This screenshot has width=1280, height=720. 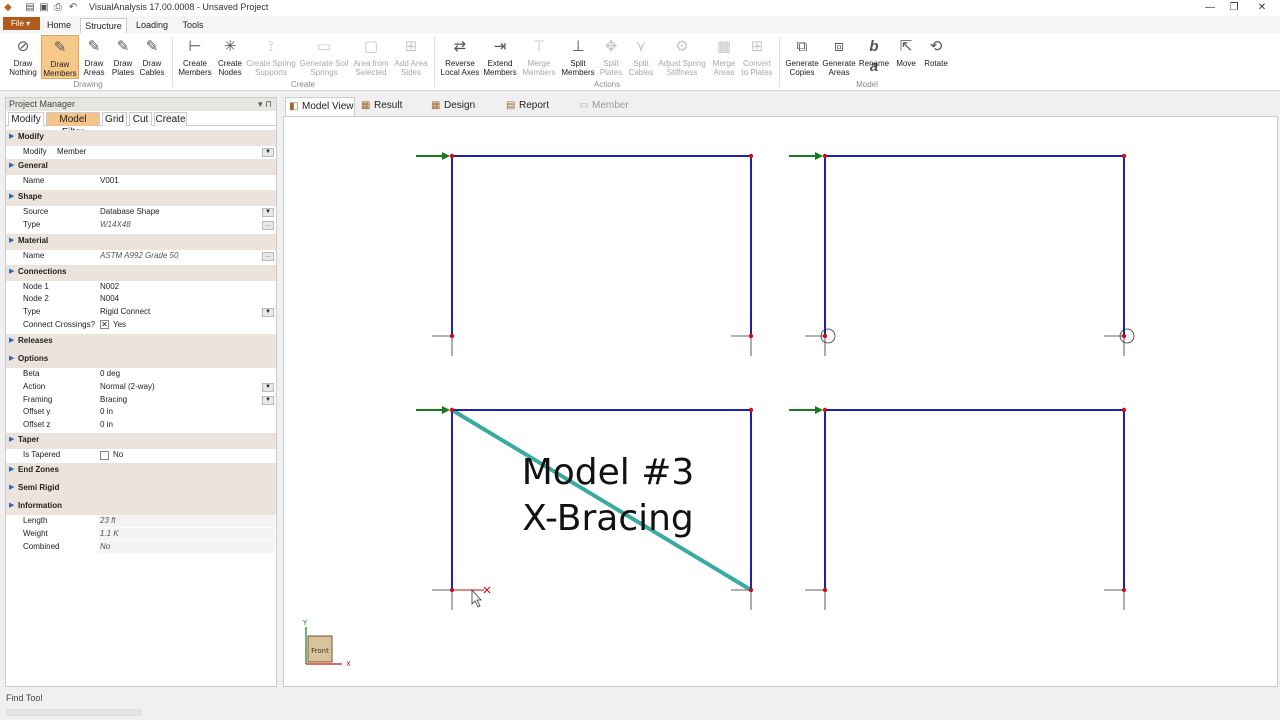 I want to click on dropdown-arrow-icon: ▼, so click(x=268, y=387).